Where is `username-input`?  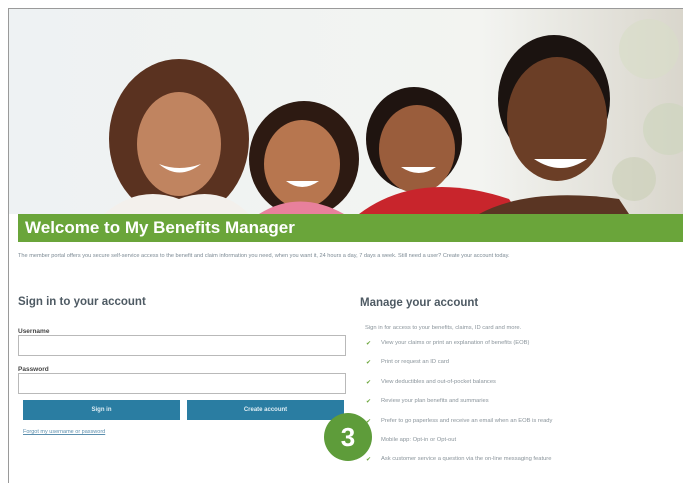 username-input is located at coordinates (182, 345).